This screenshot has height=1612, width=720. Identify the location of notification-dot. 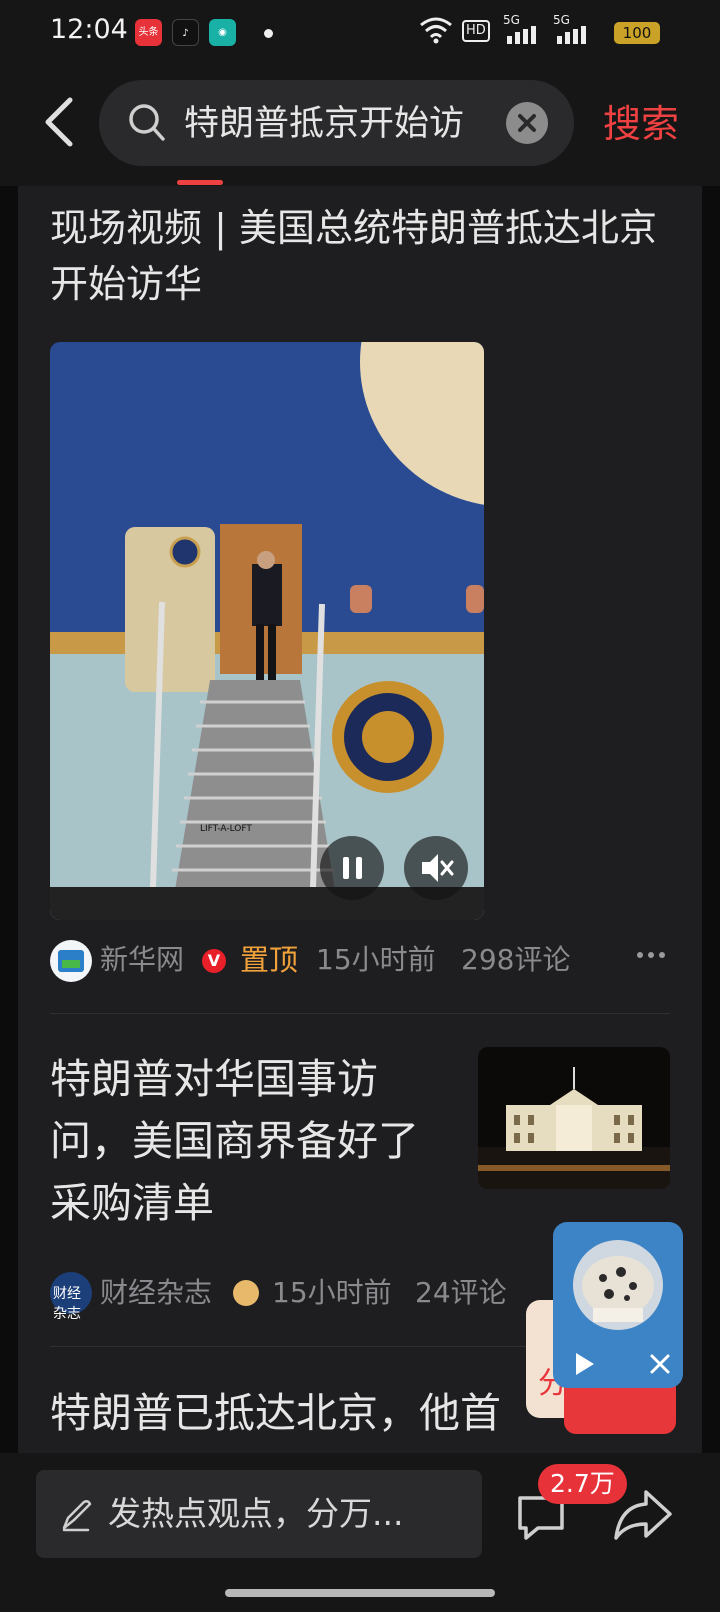
(268, 33).